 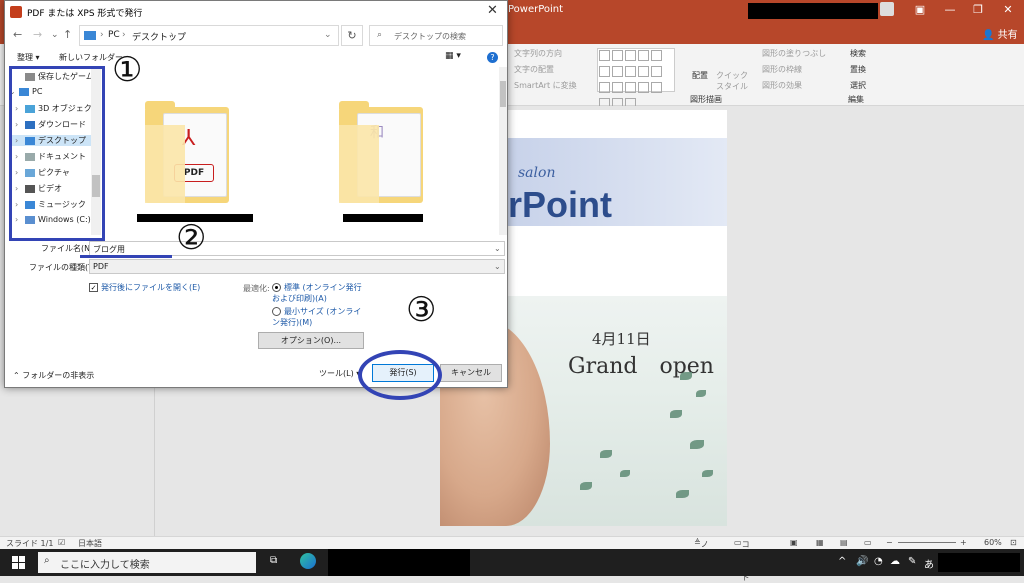 I want to click on radio-on-icon, so click(x=276, y=287).